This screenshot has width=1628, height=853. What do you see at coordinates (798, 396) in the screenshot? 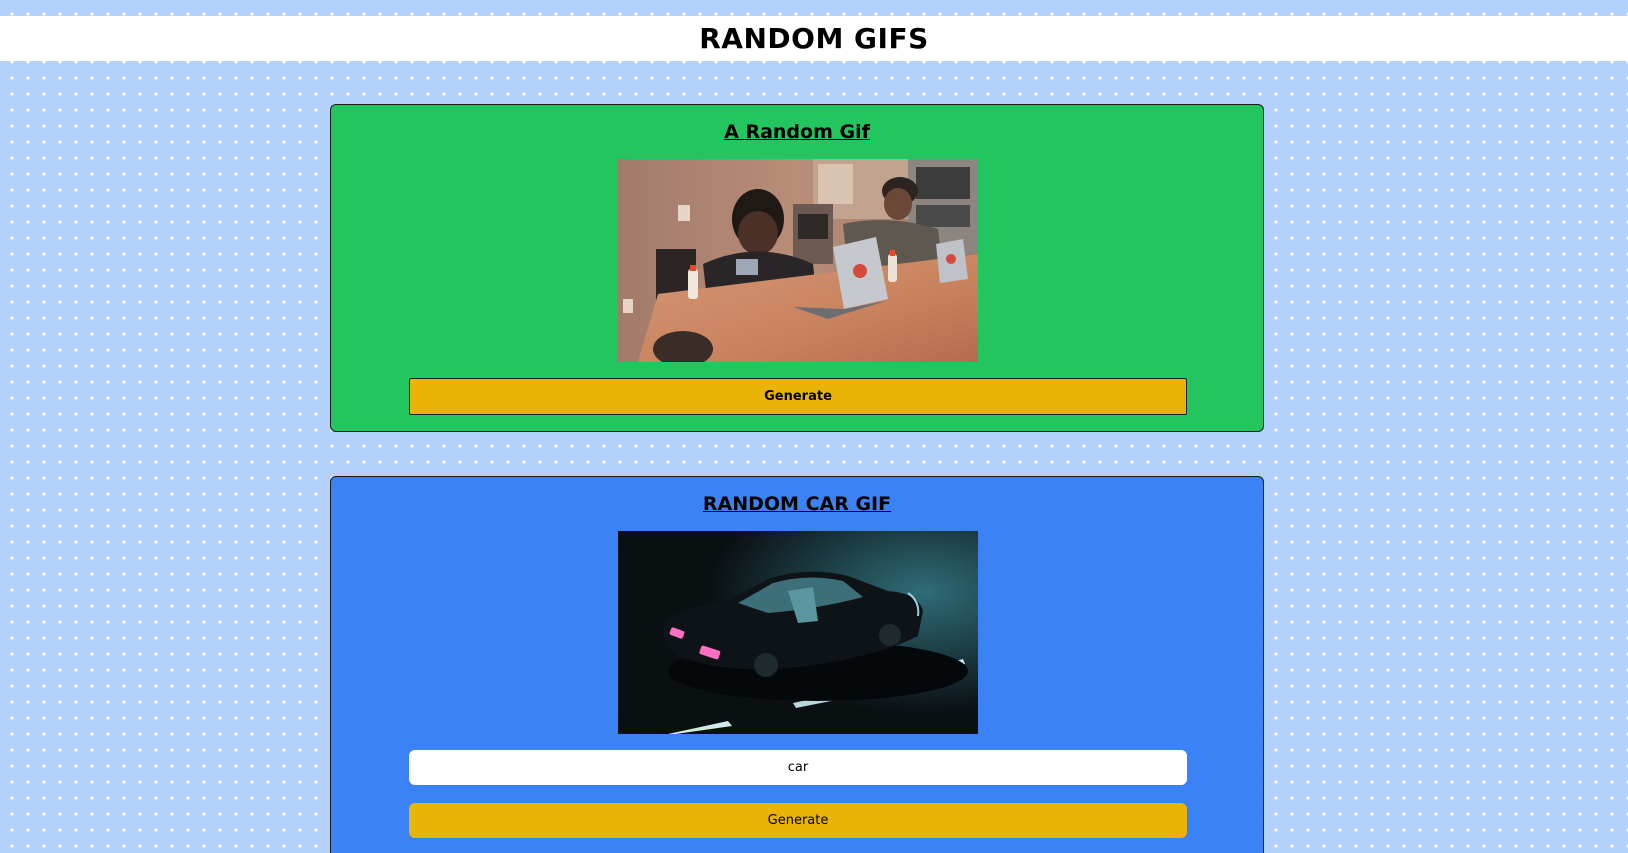
I see `generate-random-gif-button: Generate` at bounding box center [798, 396].